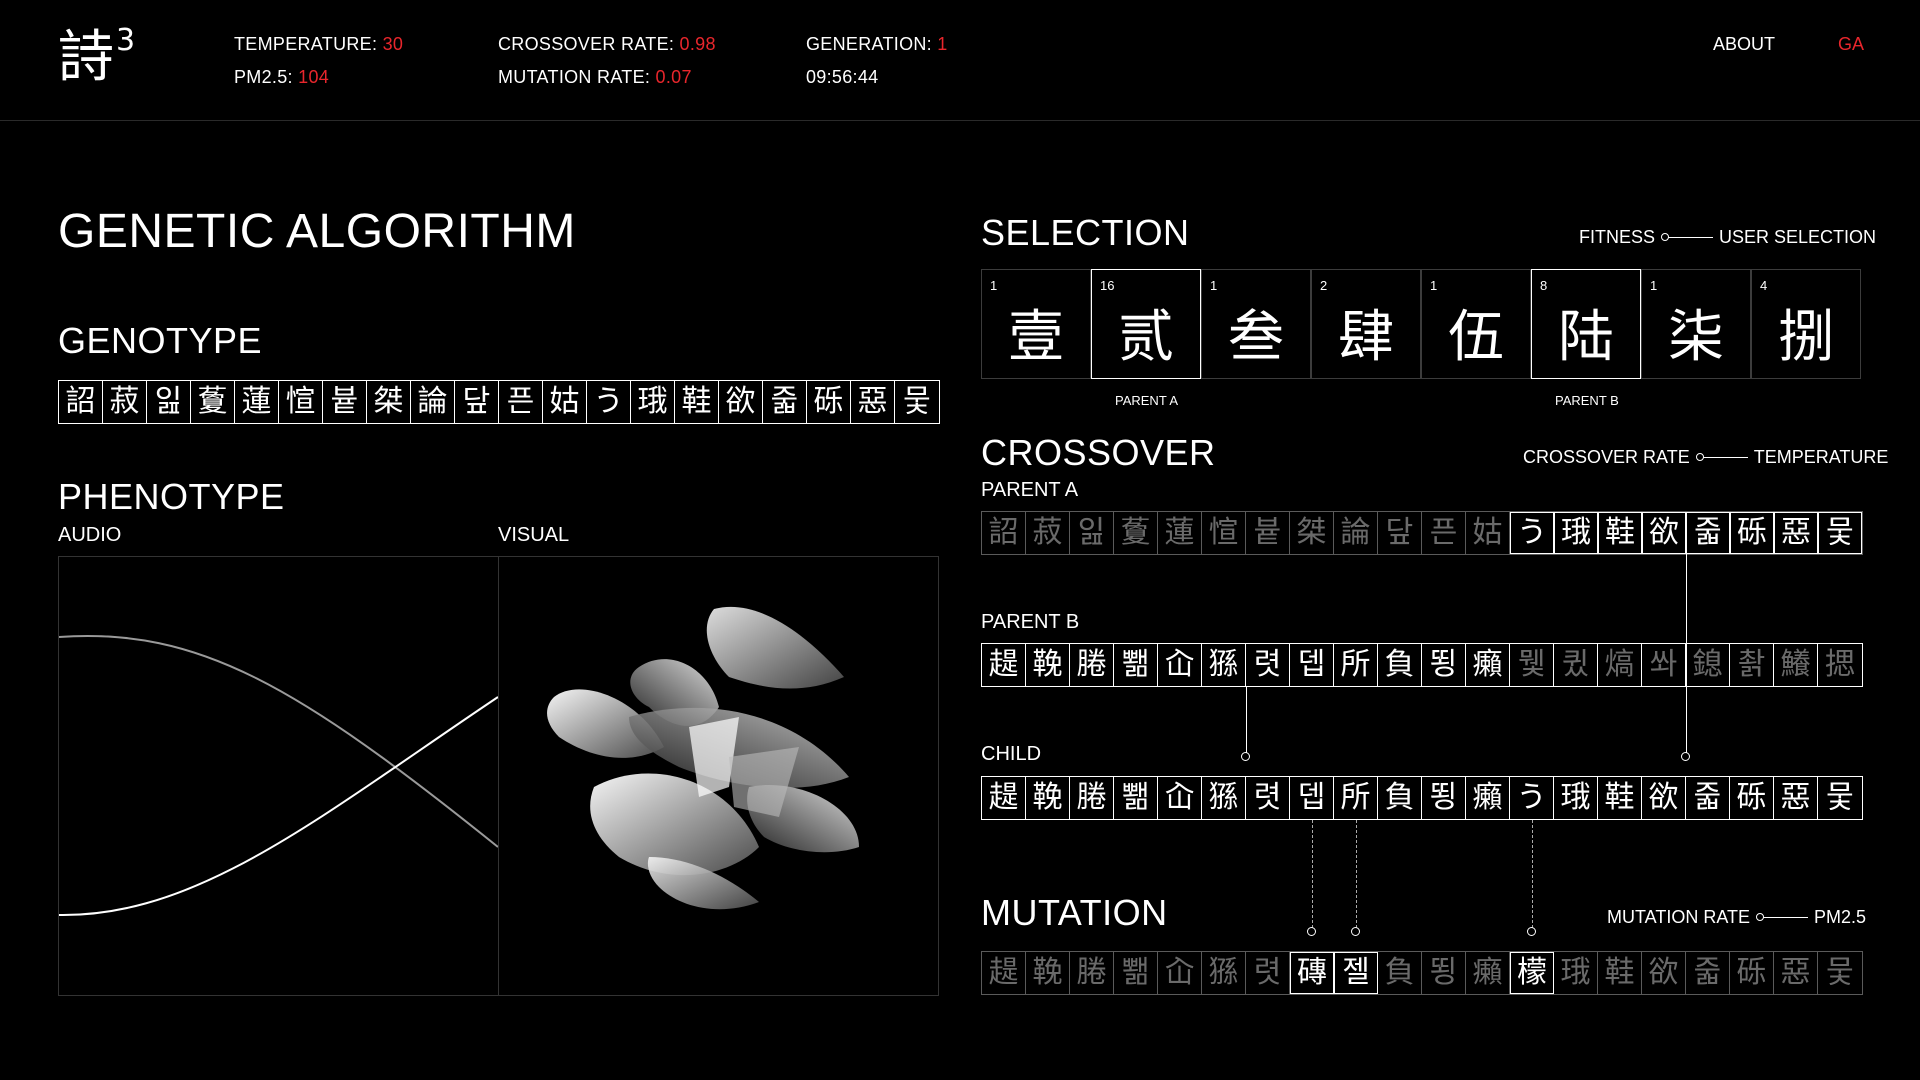 The width and height of the screenshot is (1920, 1080). Describe the element at coordinates (1048, 973) in the screenshot. I see `mutation-gene-1: 鞔` at that location.